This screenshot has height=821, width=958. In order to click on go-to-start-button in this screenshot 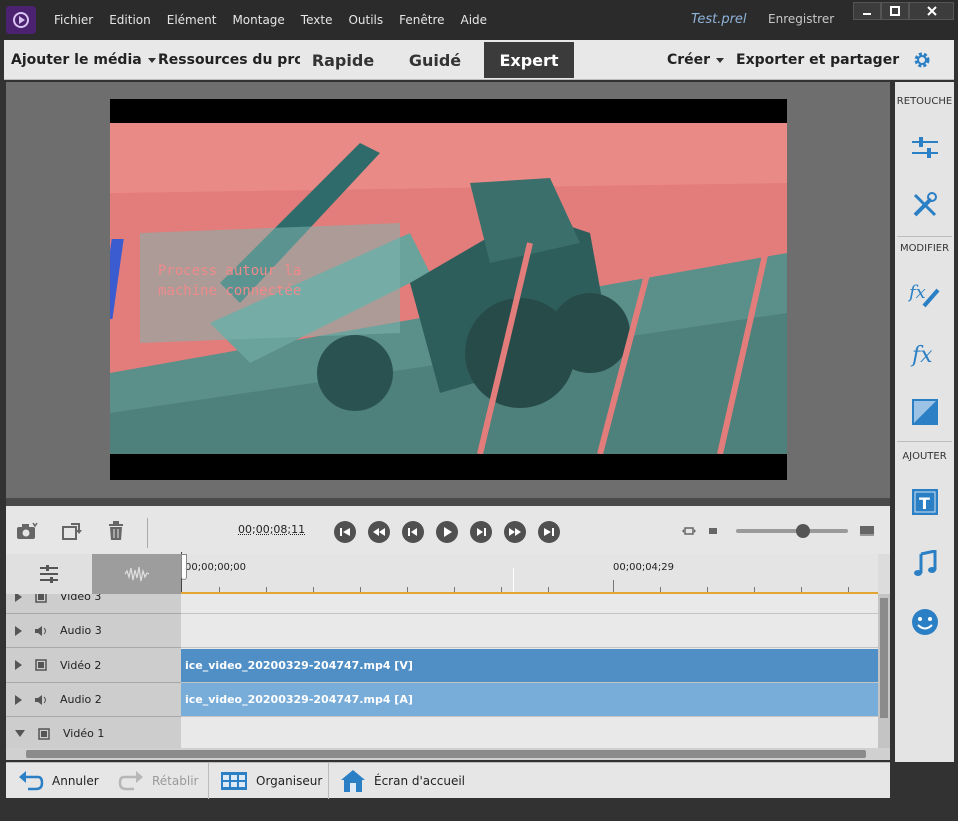, I will do `click(345, 532)`.